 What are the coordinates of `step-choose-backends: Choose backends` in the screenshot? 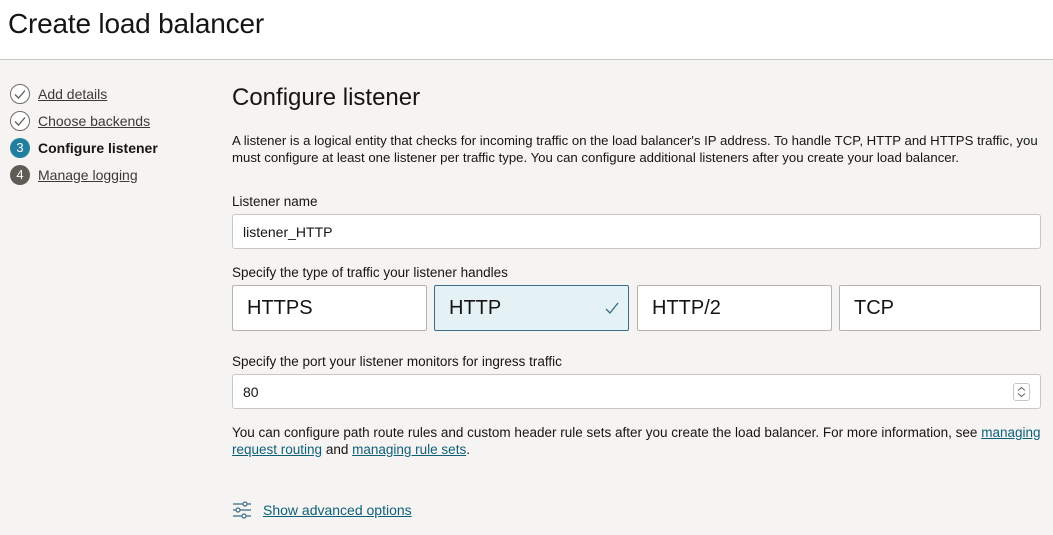 It's located at (110, 120).